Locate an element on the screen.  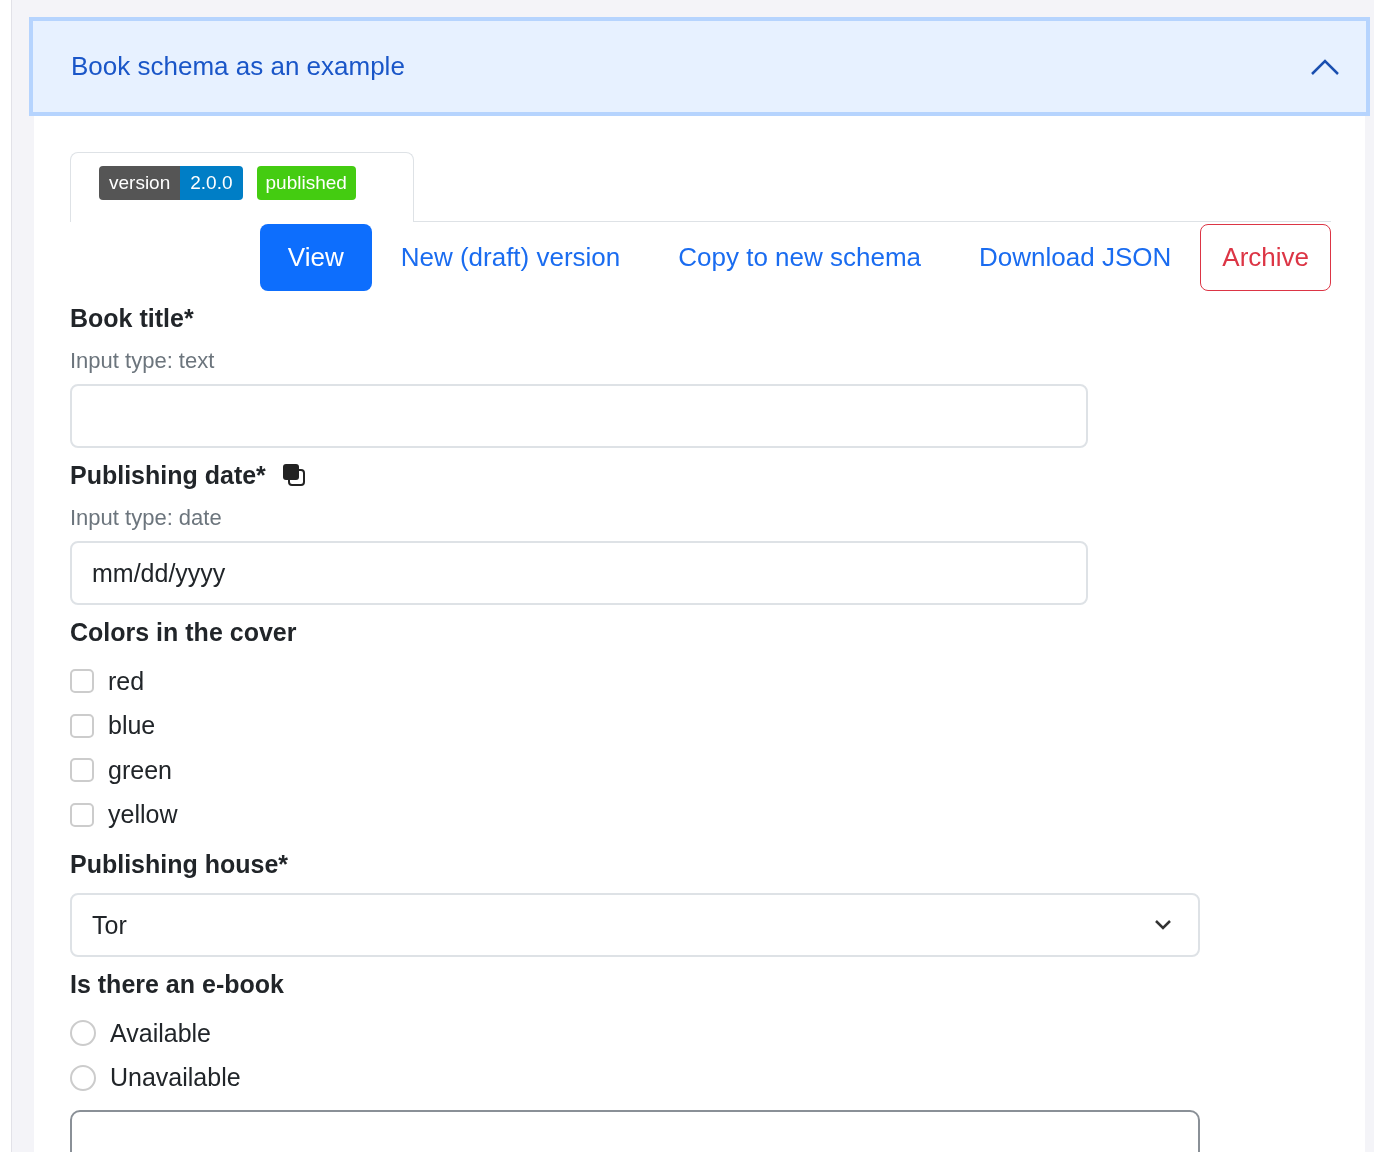
archive-button: Archive is located at coordinates (1265, 257).